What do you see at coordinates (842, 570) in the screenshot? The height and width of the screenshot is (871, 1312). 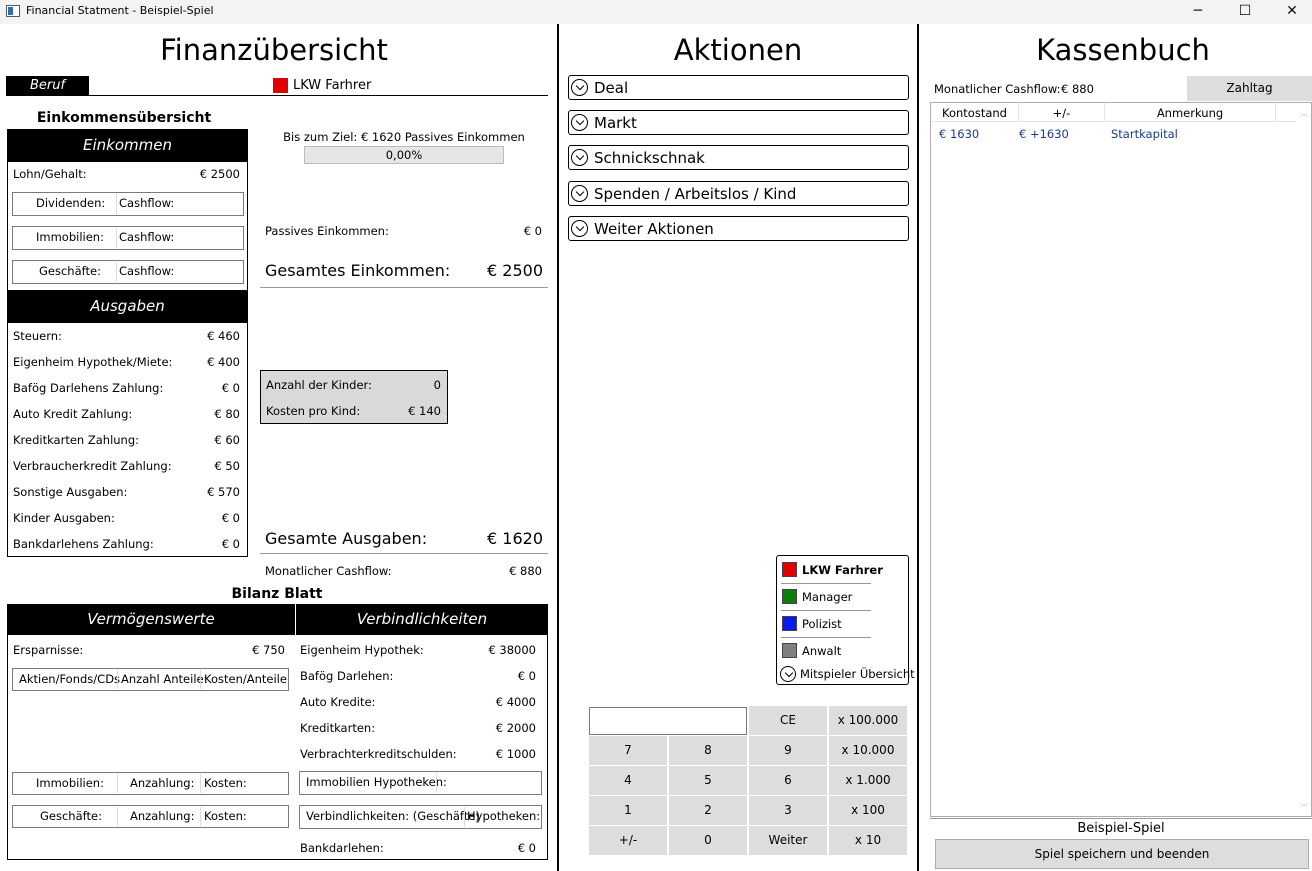 I see `player-name-active: LKW Farhrer` at bounding box center [842, 570].